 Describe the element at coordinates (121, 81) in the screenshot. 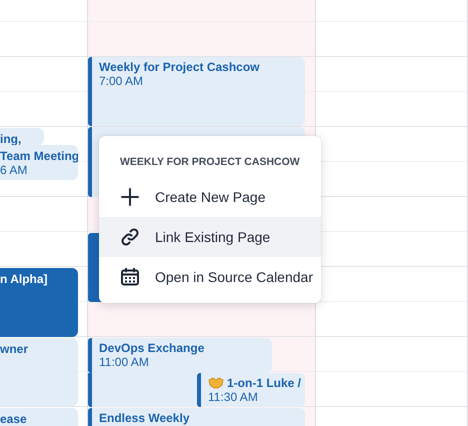

I see `event-time: 7:00 AM` at that location.